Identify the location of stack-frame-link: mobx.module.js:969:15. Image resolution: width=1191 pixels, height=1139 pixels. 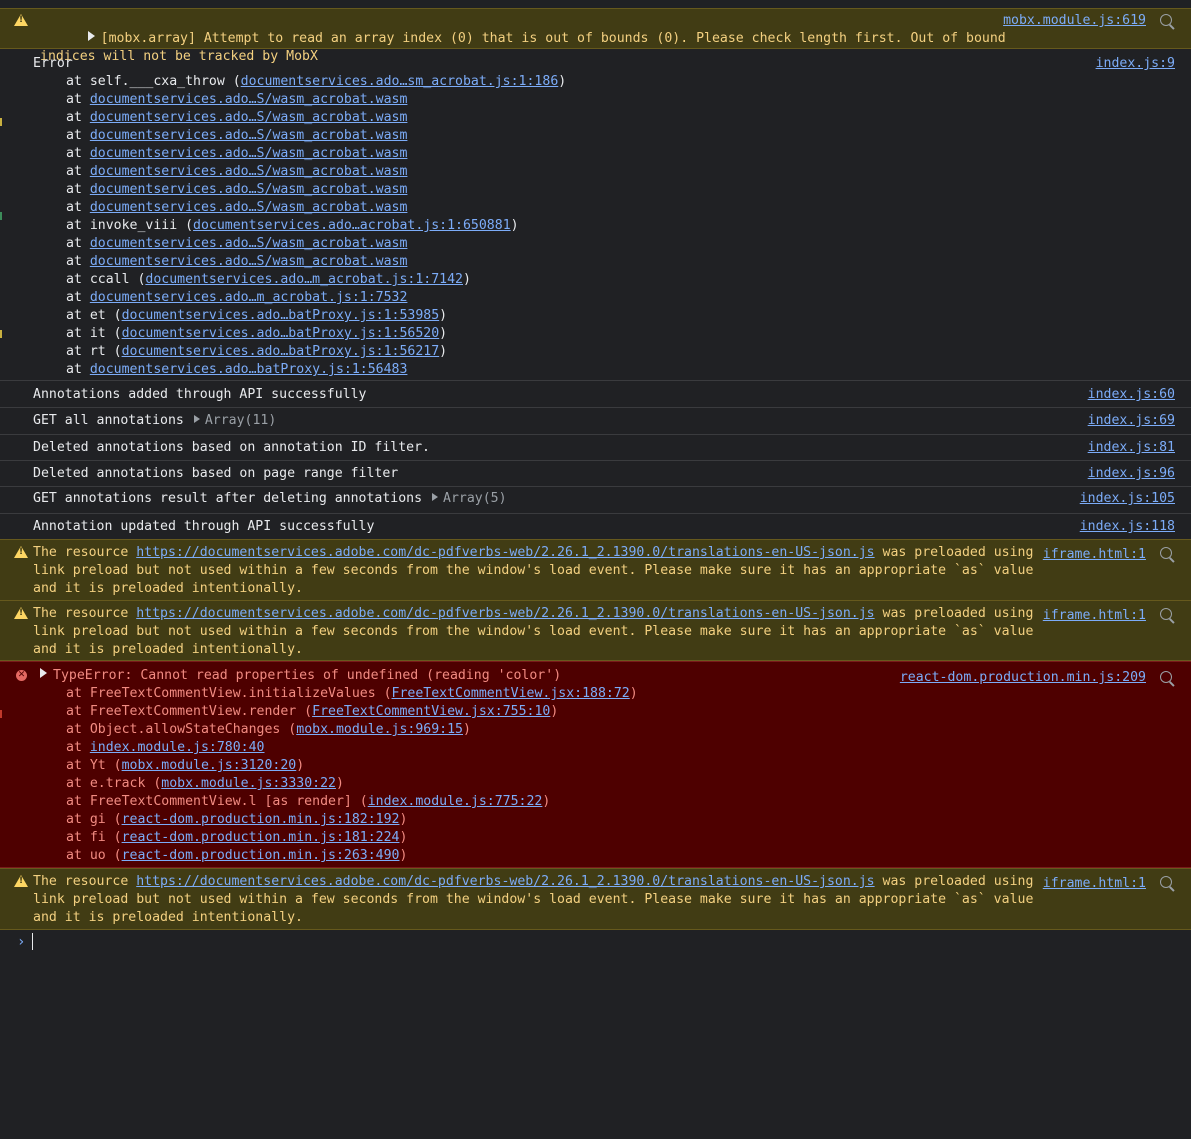
(379, 729).